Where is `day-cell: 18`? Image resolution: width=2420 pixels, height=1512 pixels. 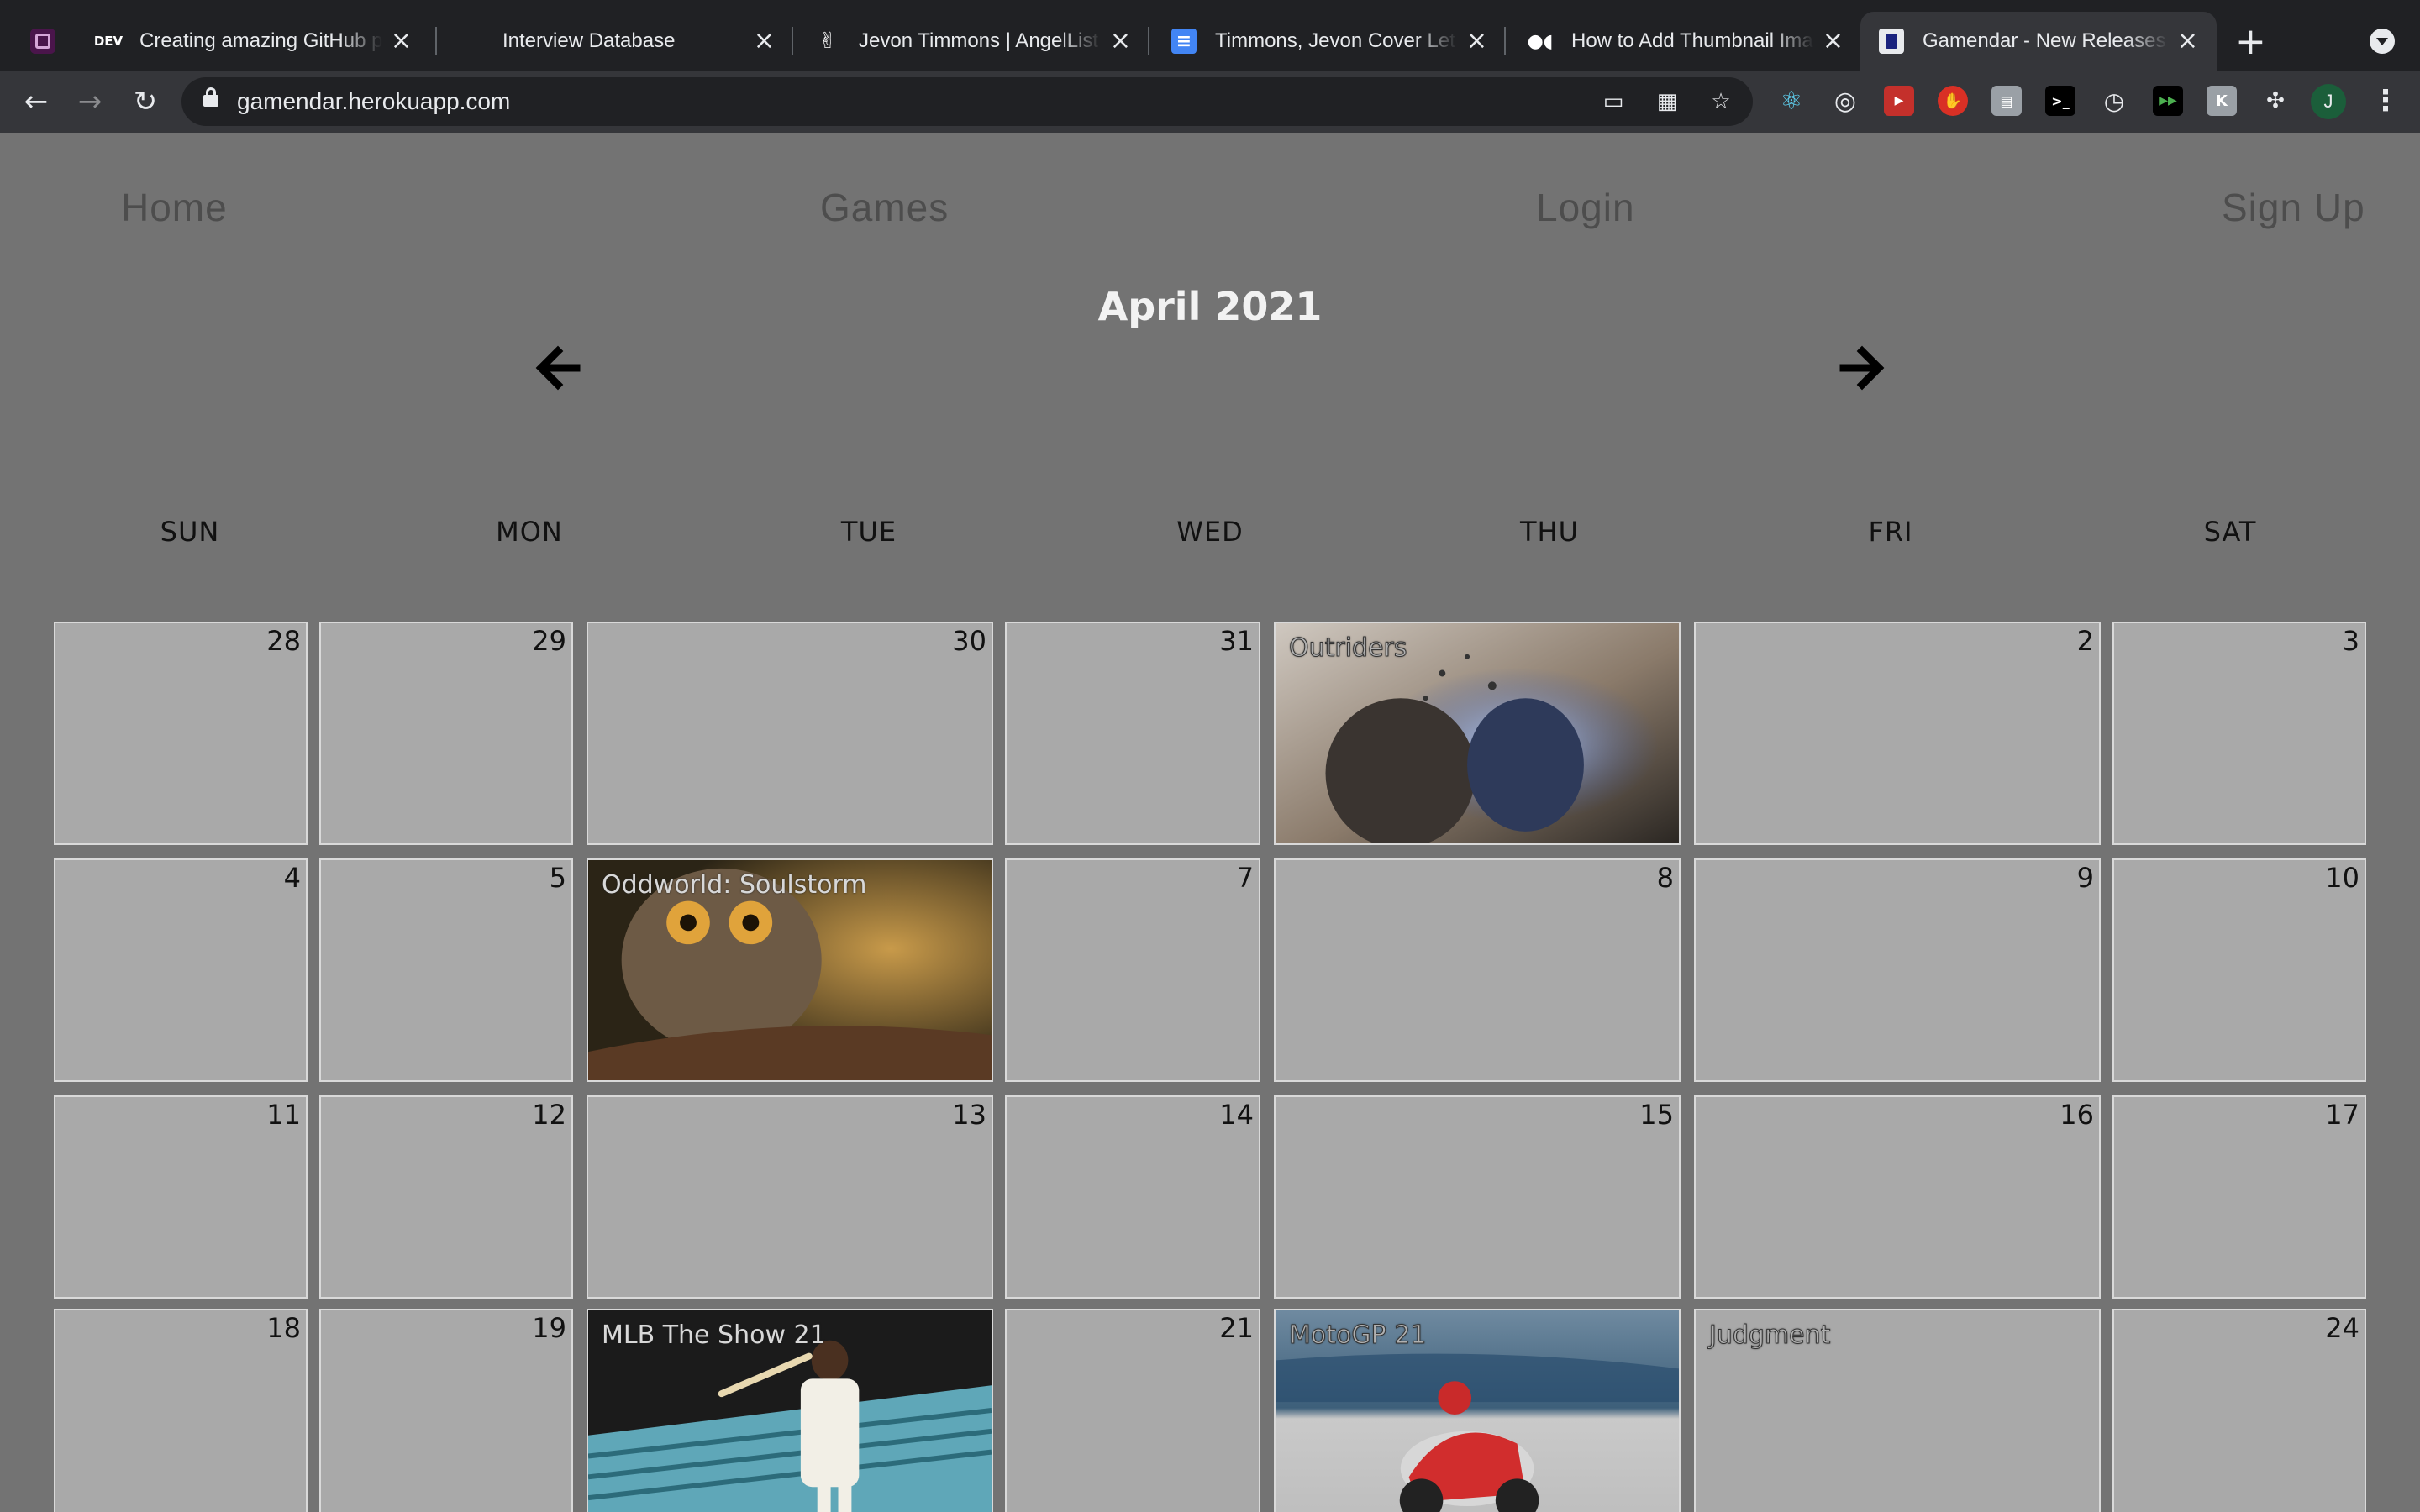 day-cell: 18 is located at coordinates (181, 1410).